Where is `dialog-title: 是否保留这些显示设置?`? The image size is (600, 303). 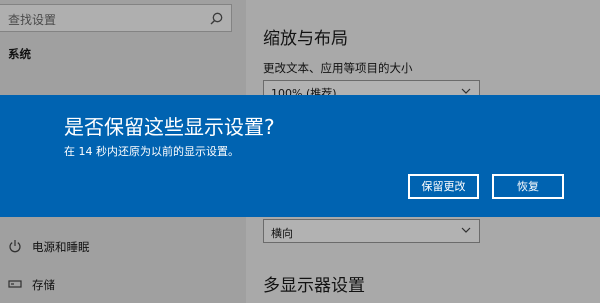
dialog-title: 是否保留这些显示设置? is located at coordinates (169, 127).